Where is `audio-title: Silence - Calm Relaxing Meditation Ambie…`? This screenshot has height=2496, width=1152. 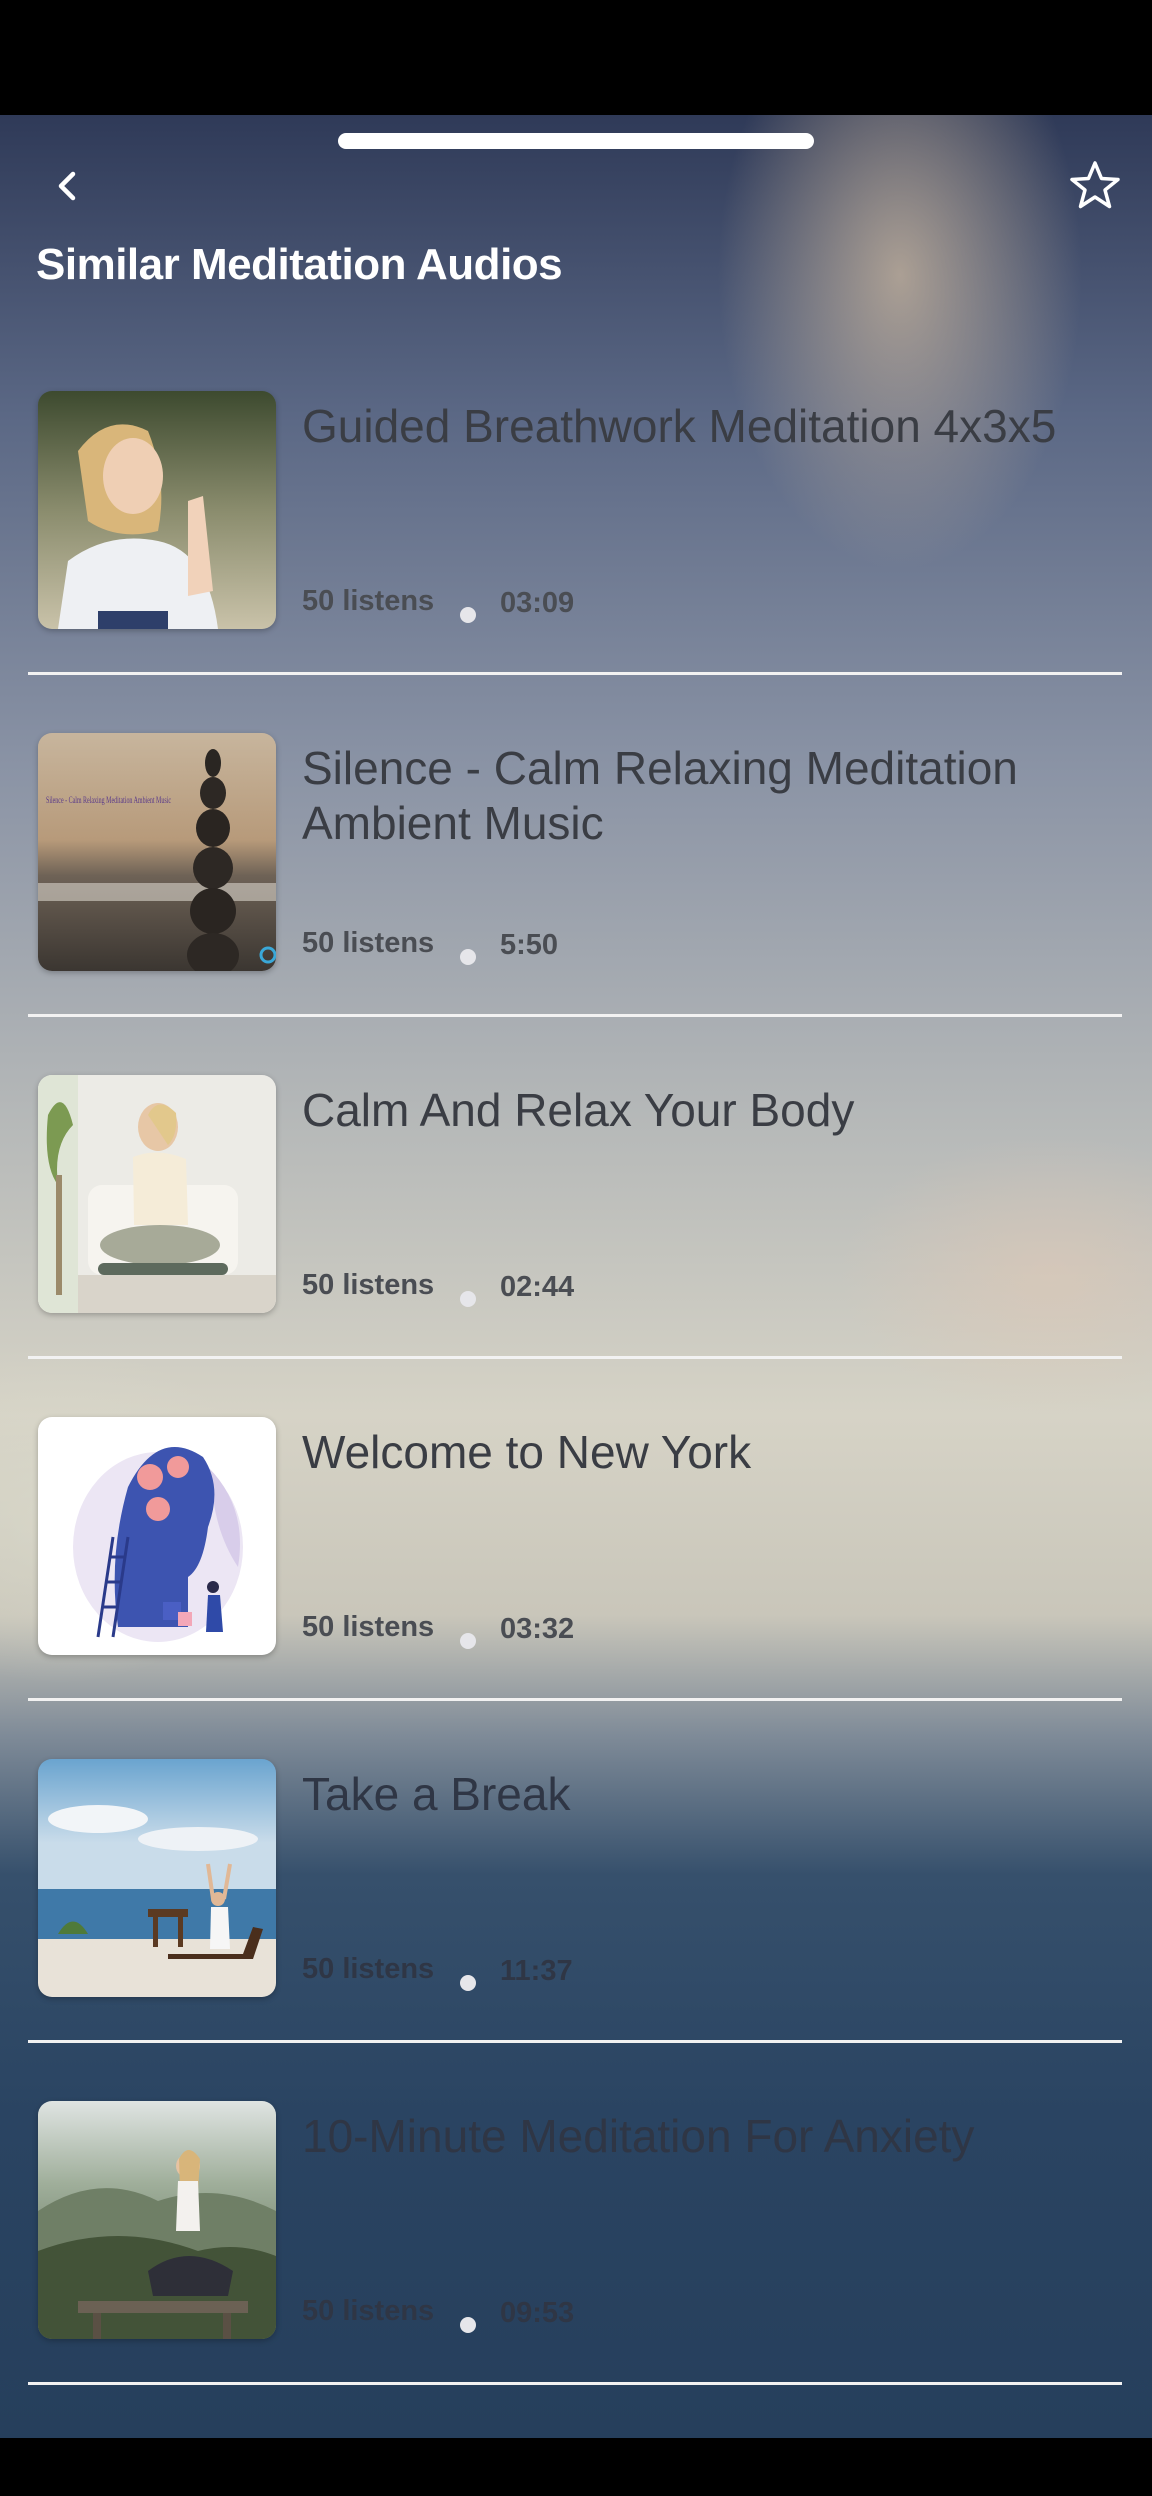
audio-title: Silence - Calm Relaxing Meditation Ambie… is located at coordinates (660, 795).